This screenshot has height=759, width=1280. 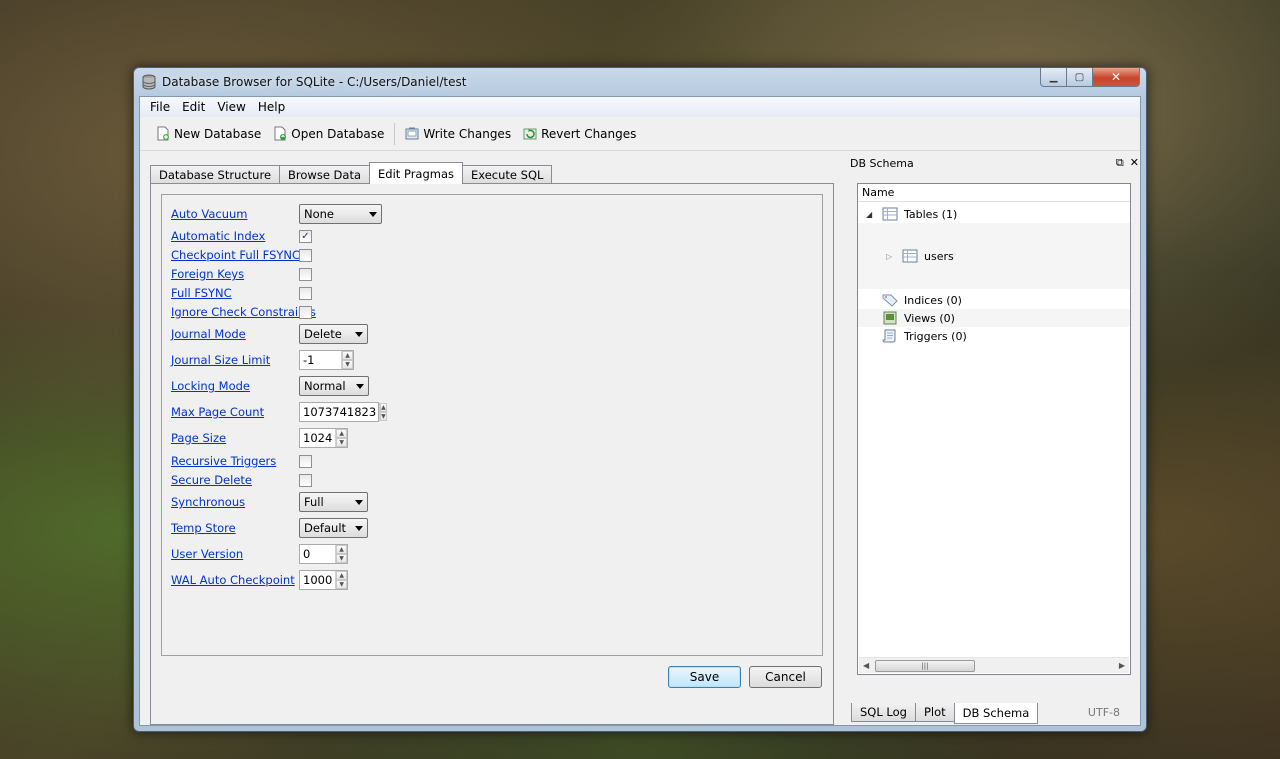 What do you see at coordinates (994, 300) in the screenshot?
I see `tree-row-indices: Indices (0)` at bounding box center [994, 300].